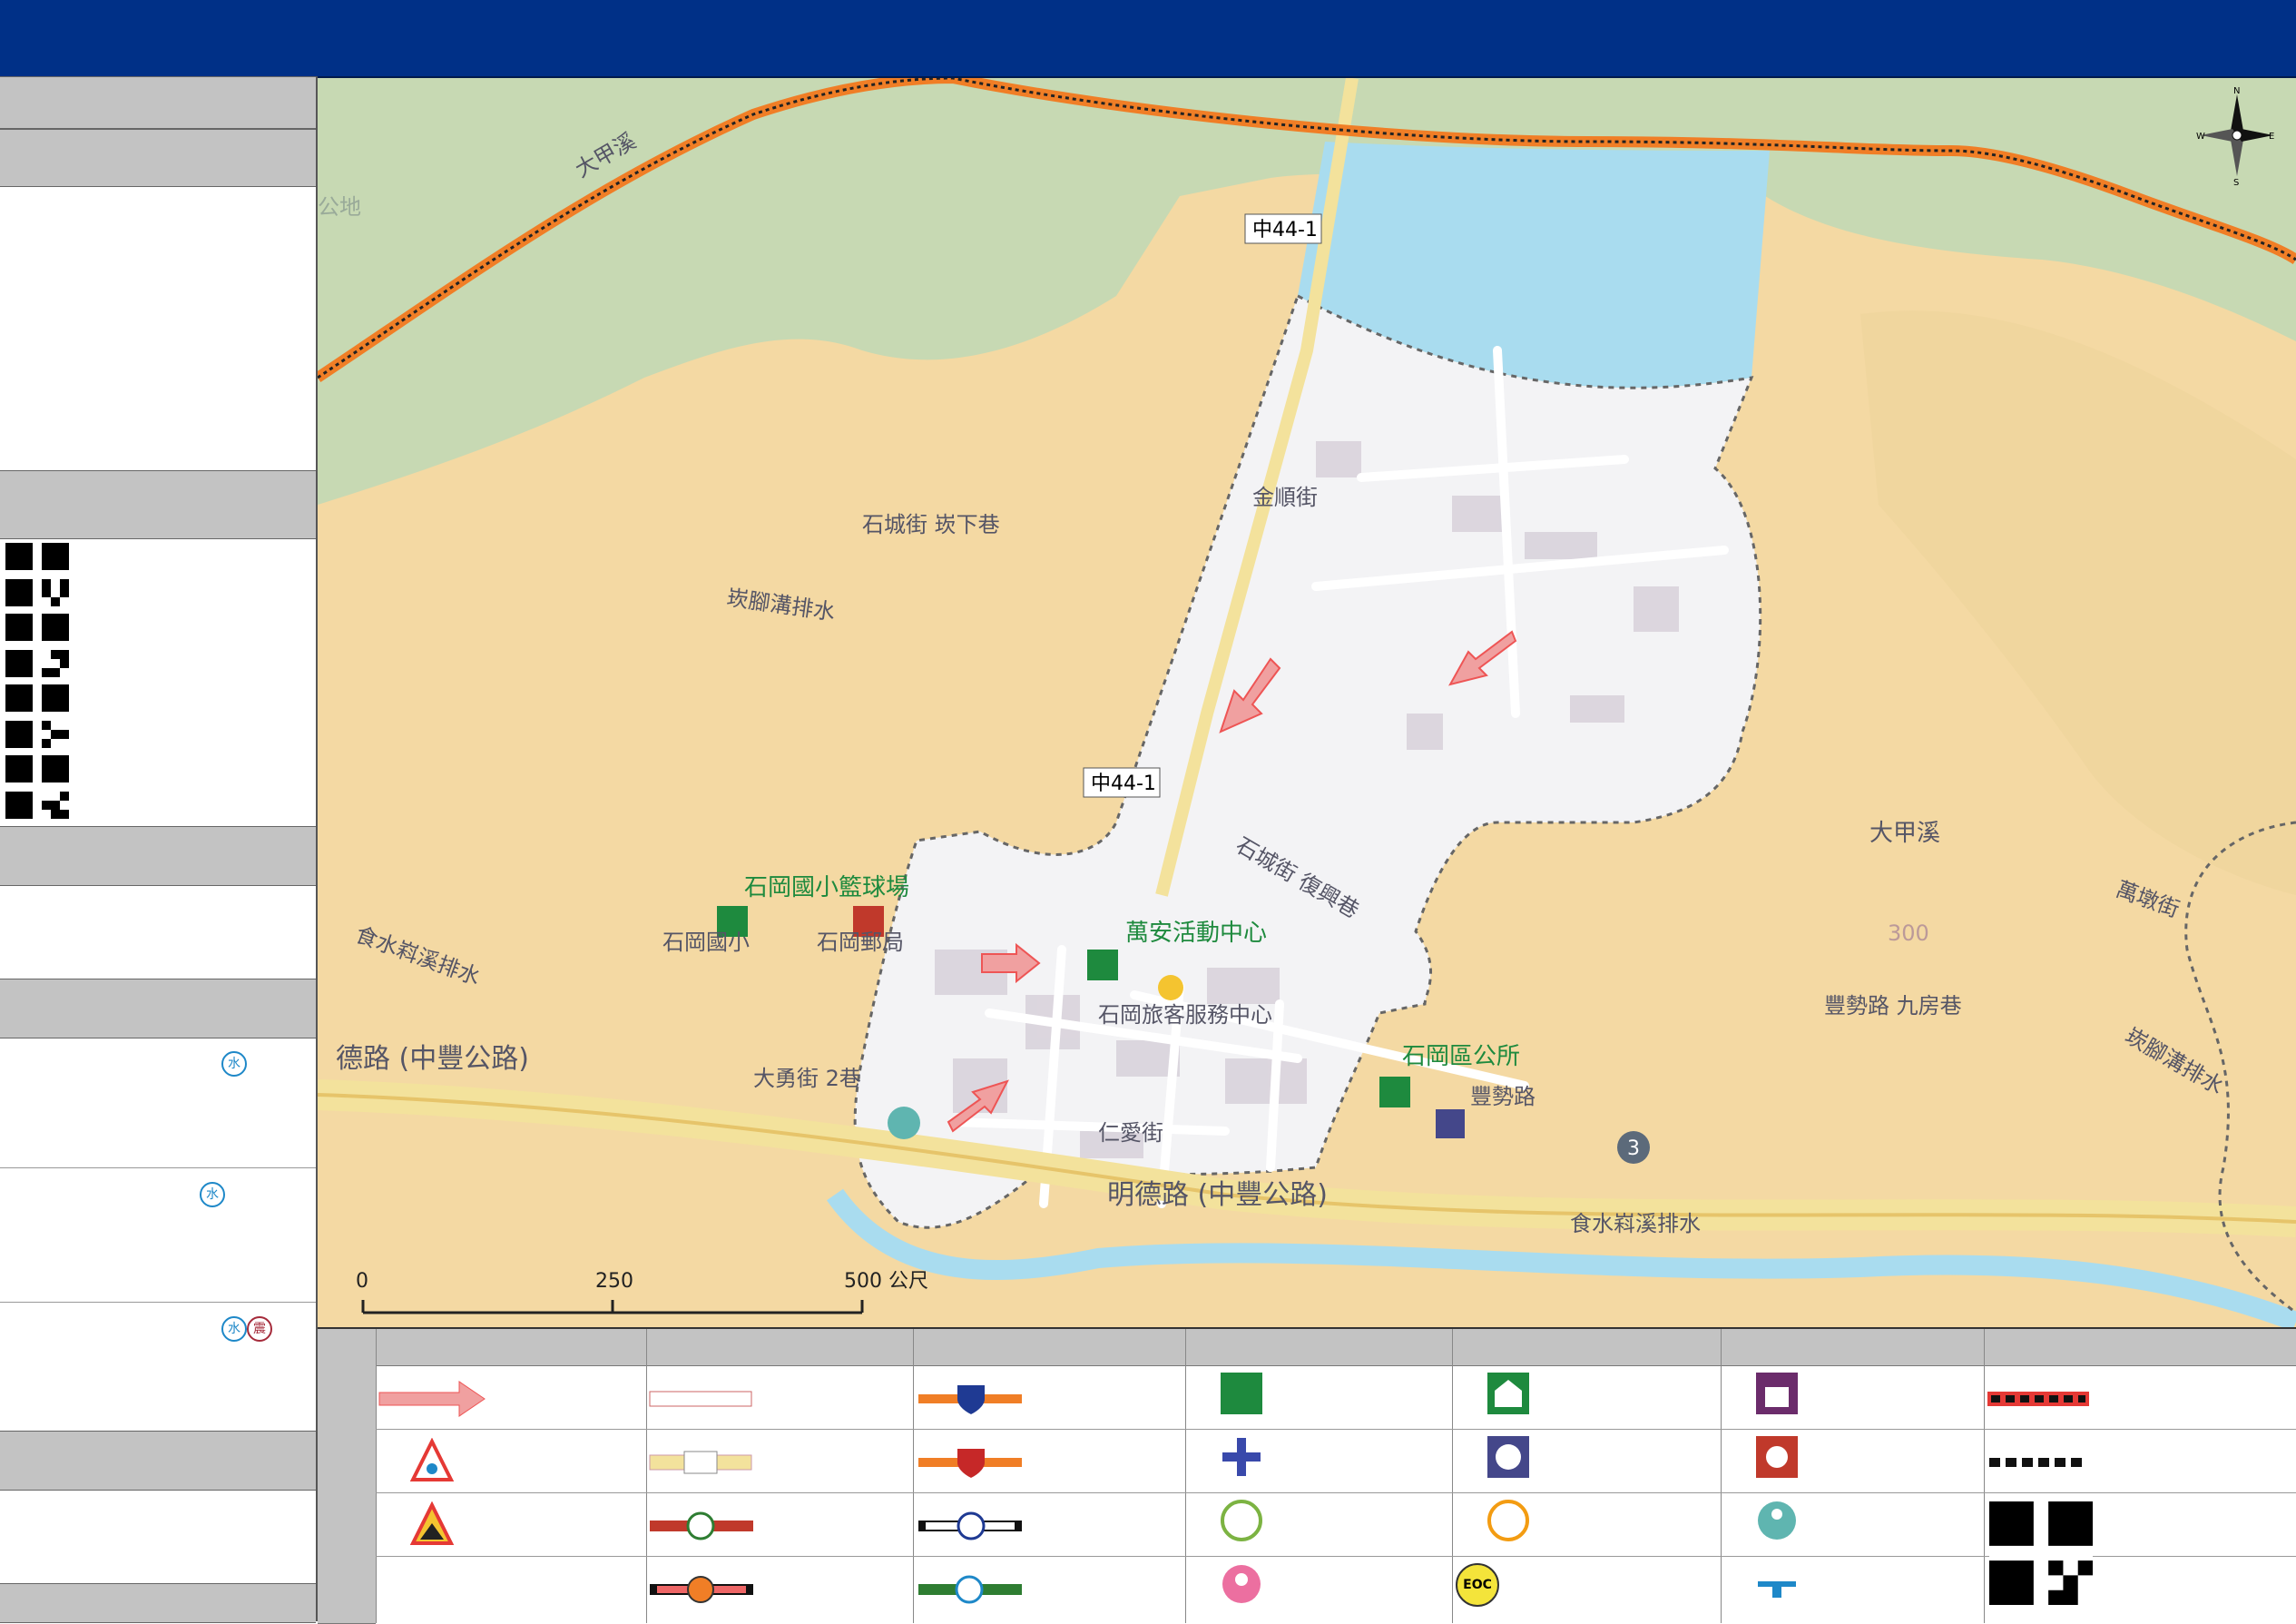 The image size is (2296, 1624). I want to click on legend-qr-code, so click(2041, 1553).